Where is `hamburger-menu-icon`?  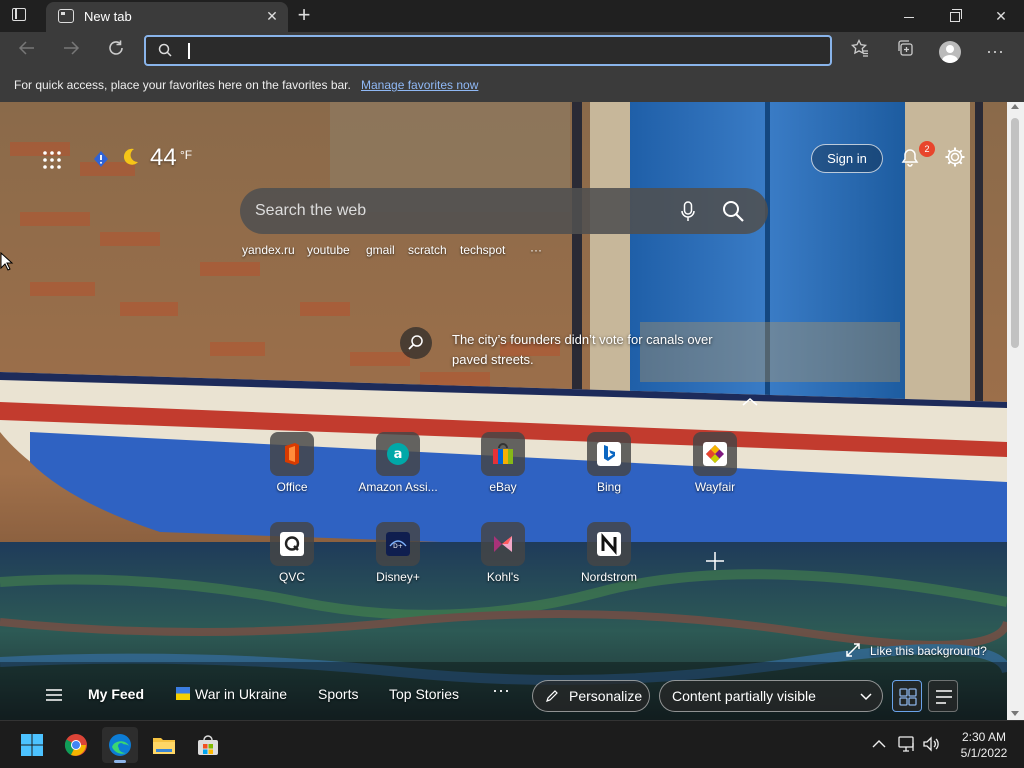 hamburger-menu-icon is located at coordinates (54, 695).